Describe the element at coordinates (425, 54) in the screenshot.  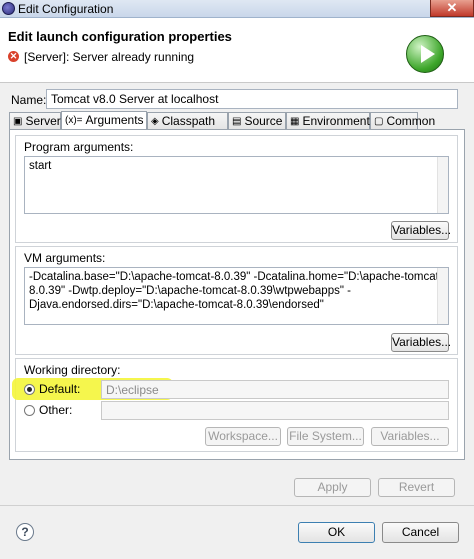
I see `run-icon` at that location.